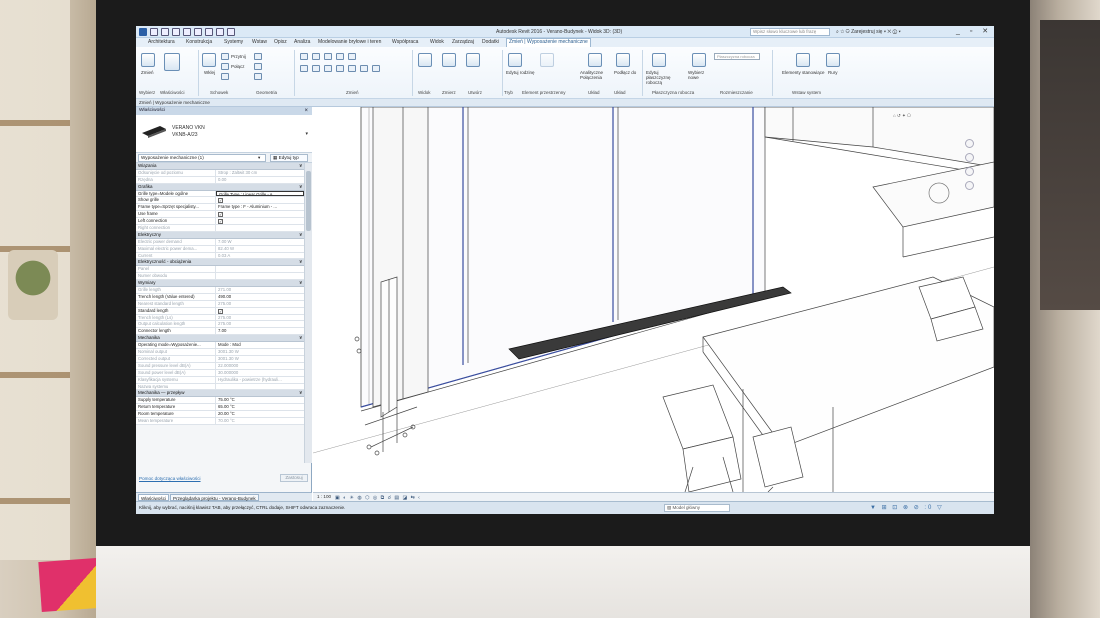 The width and height of the screenshot is (1100, 618). Describe the element at coordinates (231, 32) in the screenshot. I see `3d-view-icon` at that location.